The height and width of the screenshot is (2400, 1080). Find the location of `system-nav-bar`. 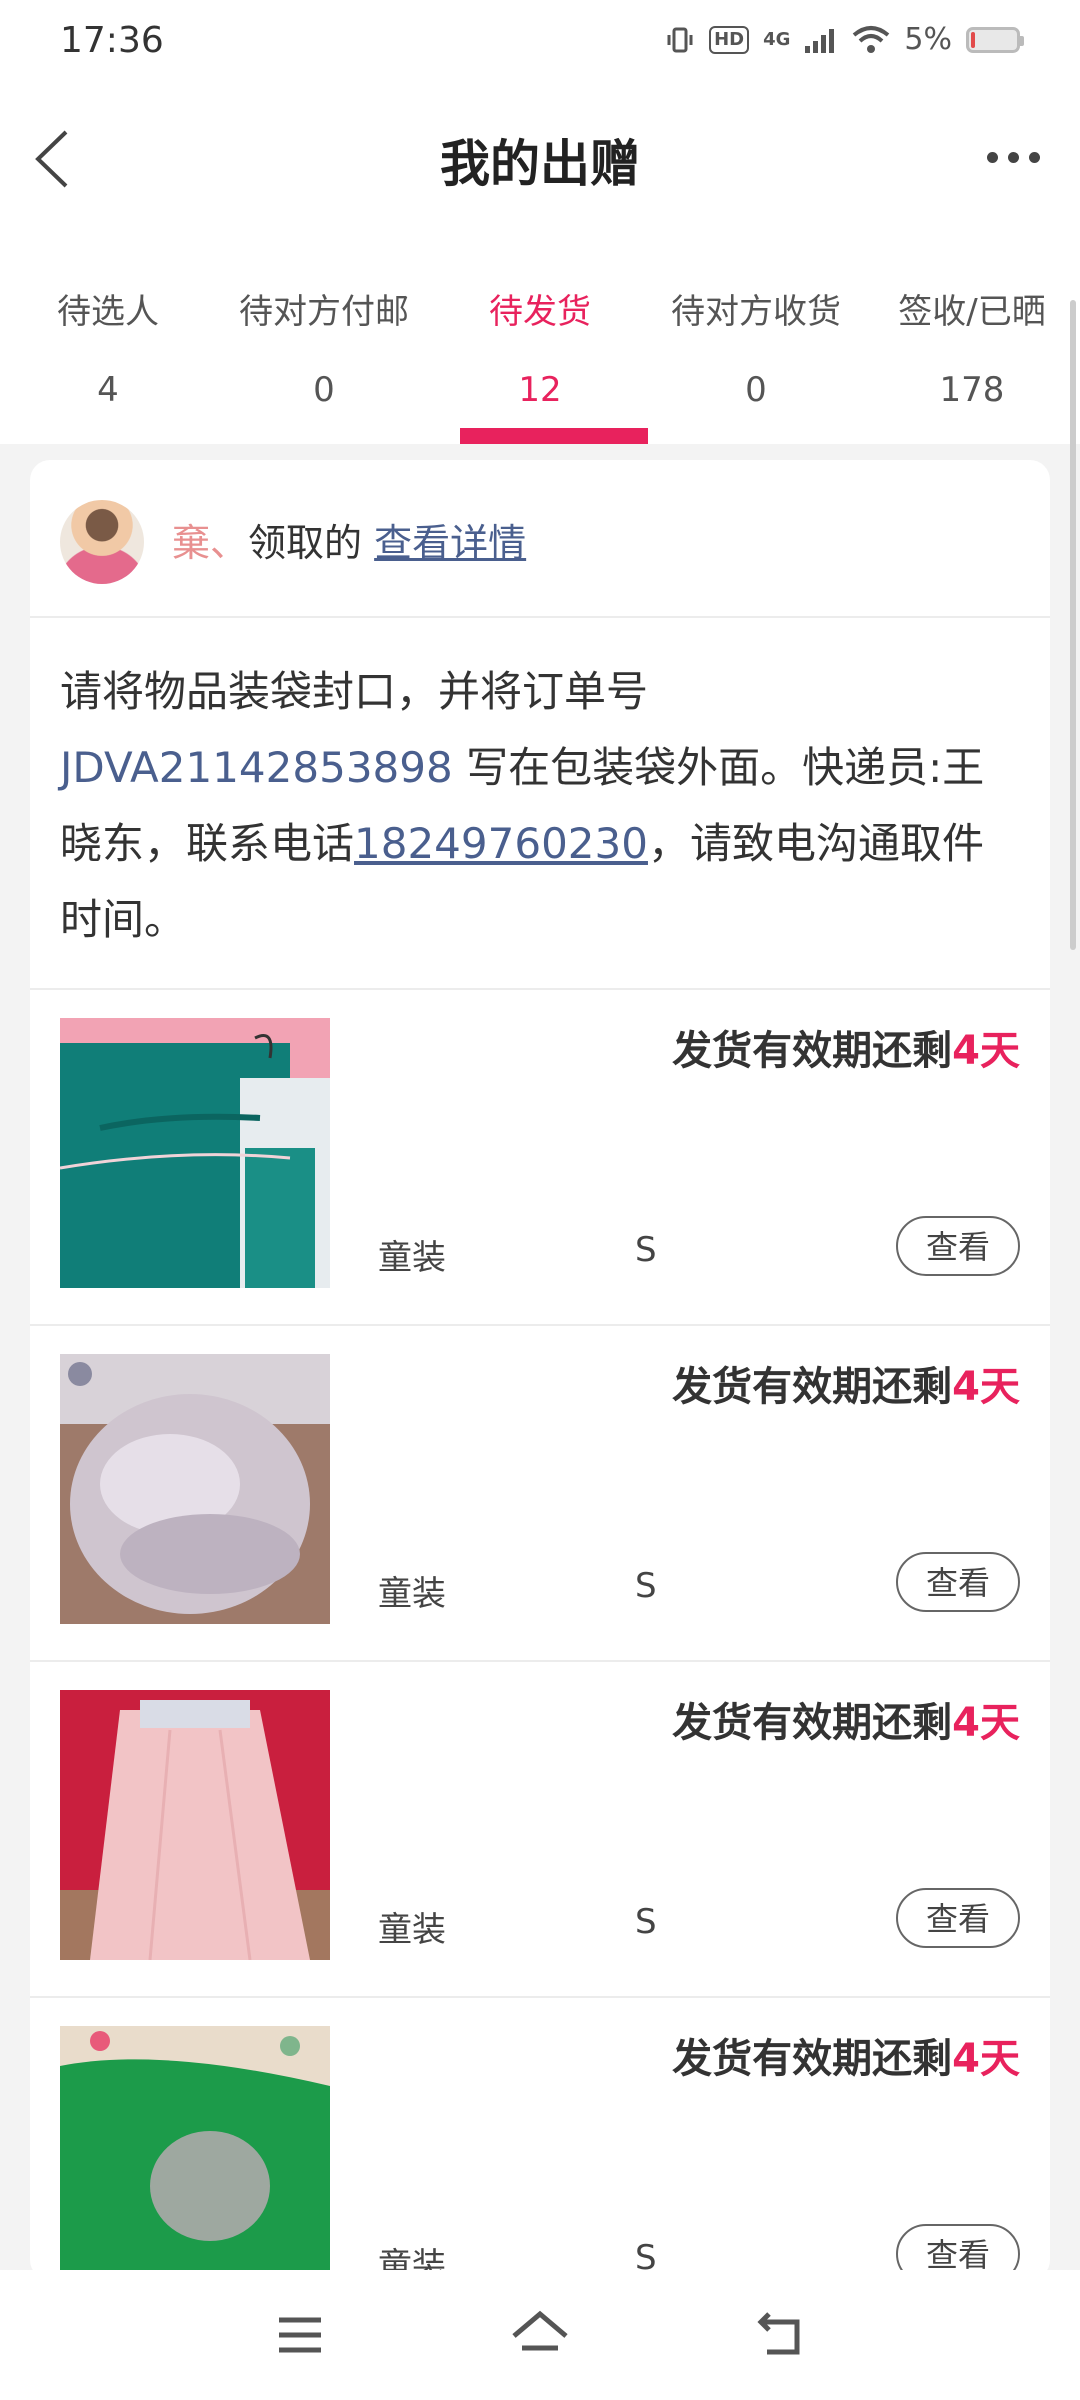

system-nav-bar is located at coordinates (540, 2335).